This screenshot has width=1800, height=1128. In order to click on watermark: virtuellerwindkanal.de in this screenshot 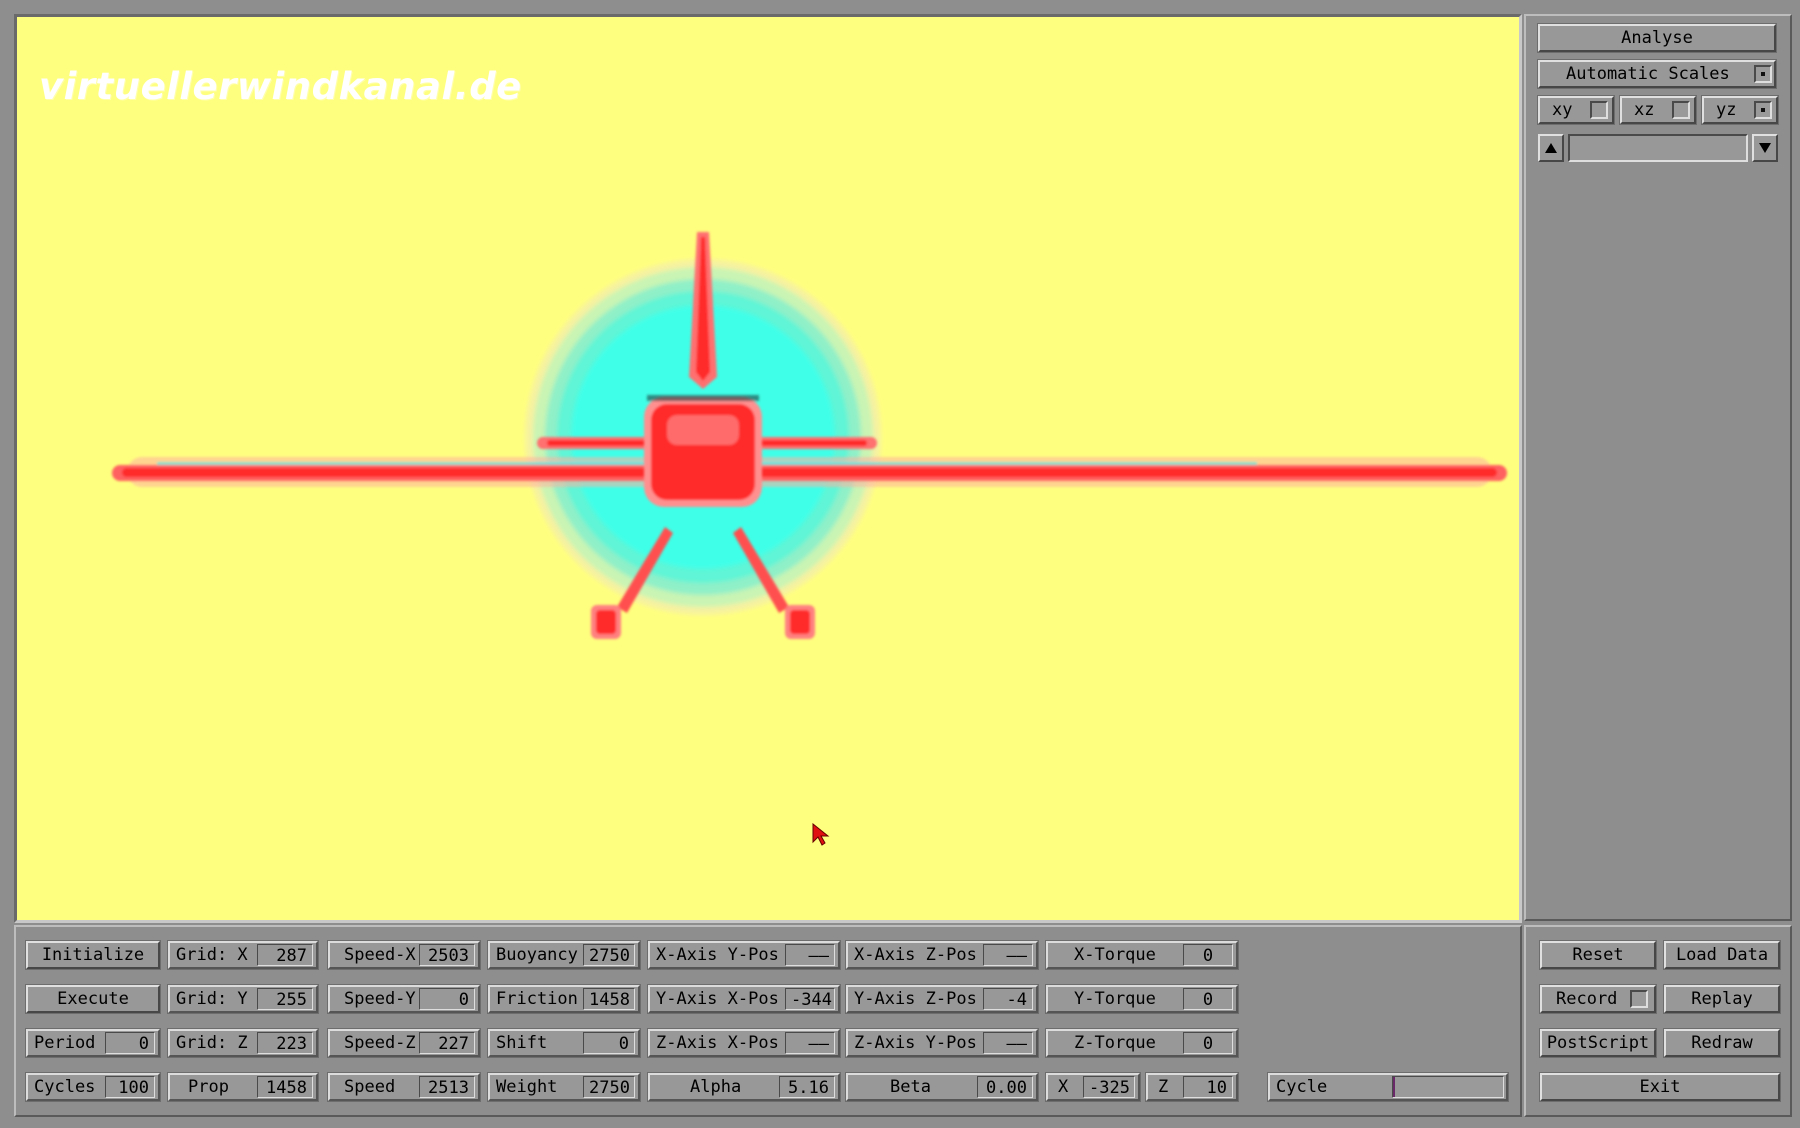, I will do `click(280, 86)`.